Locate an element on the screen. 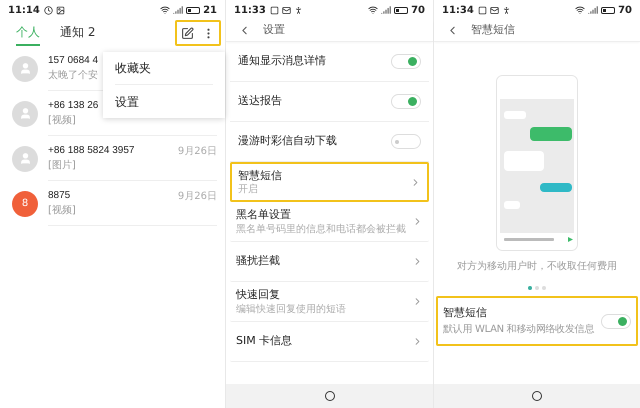 The height and width of the screenshot is (408, 640). contact-name: +86 188 5824 3957 is located at coordinates (91, 151).